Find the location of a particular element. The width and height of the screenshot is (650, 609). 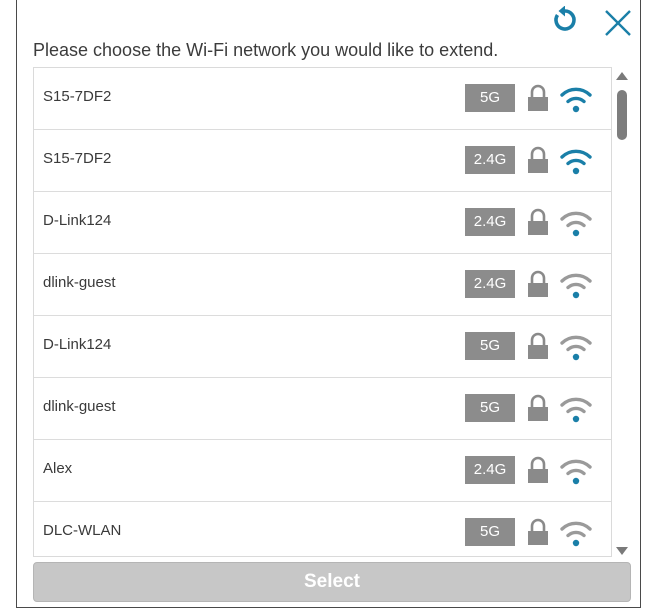

network-row: dlink-guest 5G is located at coordinates (322, 409).